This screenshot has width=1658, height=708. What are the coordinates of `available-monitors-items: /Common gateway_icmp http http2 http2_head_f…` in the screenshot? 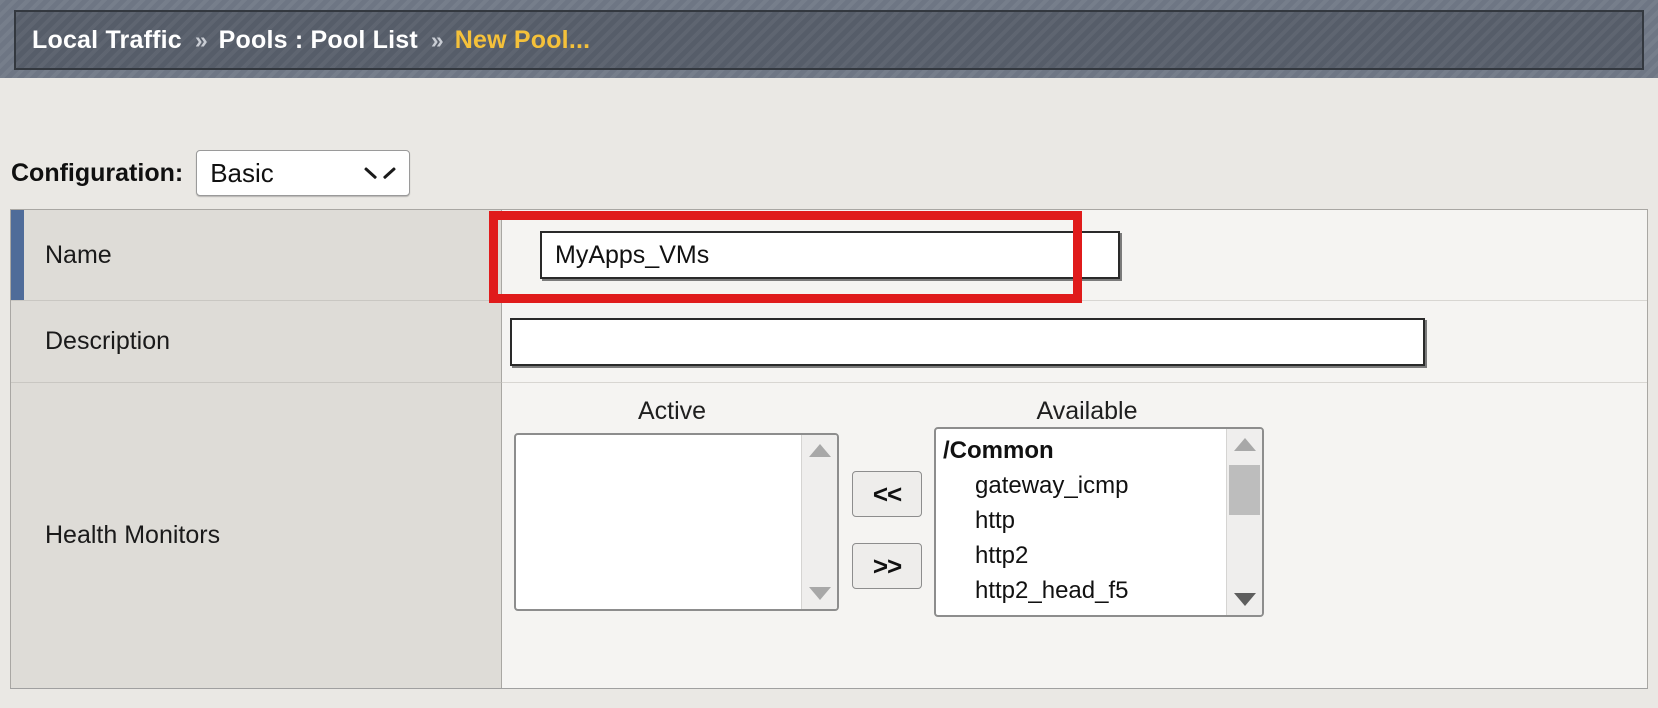 It's located at (1081, 522).